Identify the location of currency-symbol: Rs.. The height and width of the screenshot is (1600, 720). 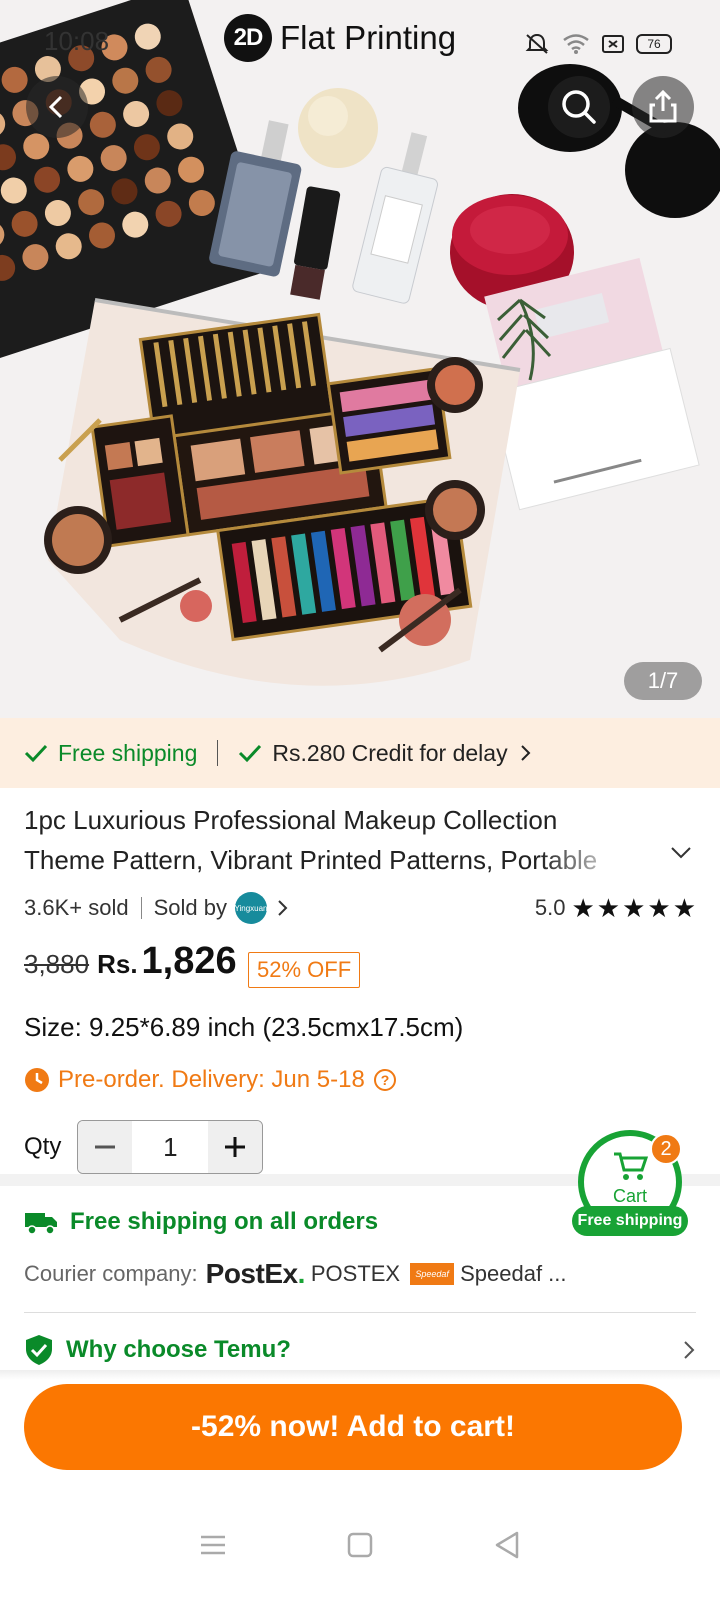
(117, 964).